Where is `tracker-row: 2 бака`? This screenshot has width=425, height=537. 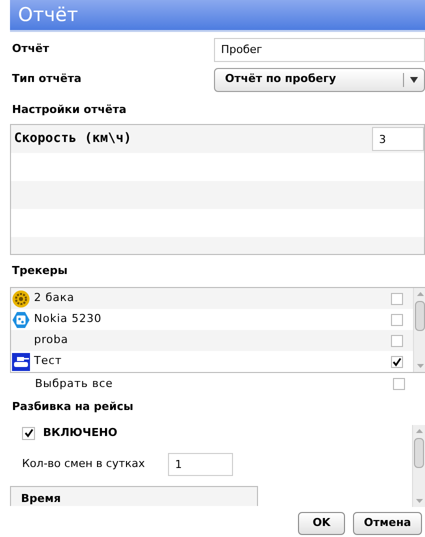
tracker-row: 2 бака is located at coordinates (212, 298).